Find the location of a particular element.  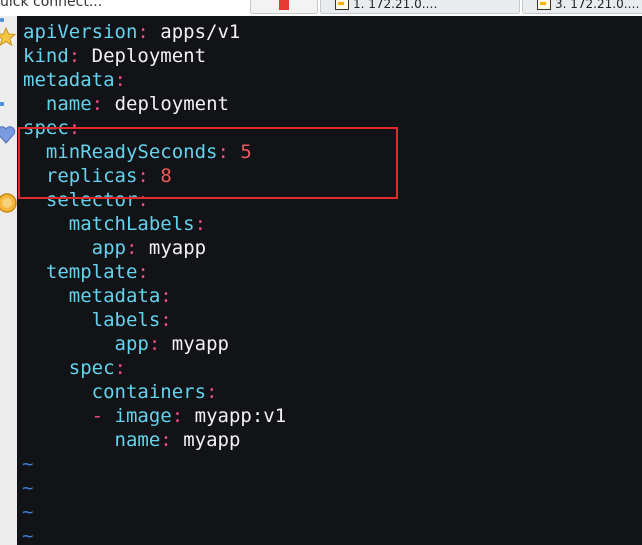

yaml-value: Deployment is located at coordinates (149, 56).